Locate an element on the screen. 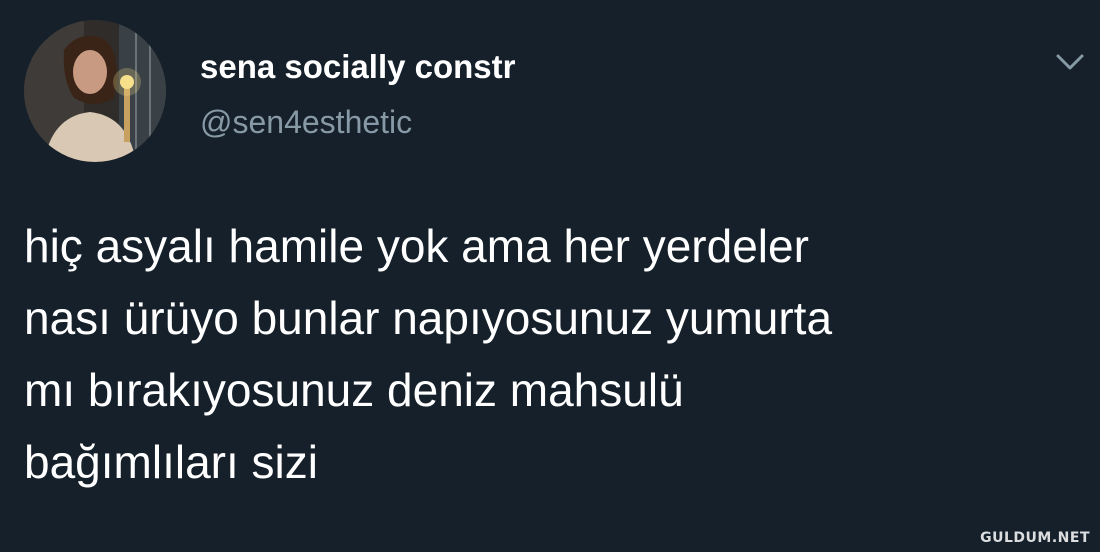 The width and height of the screenshot is (1100, 552). avatar-image is located at coordinates (95, 91).